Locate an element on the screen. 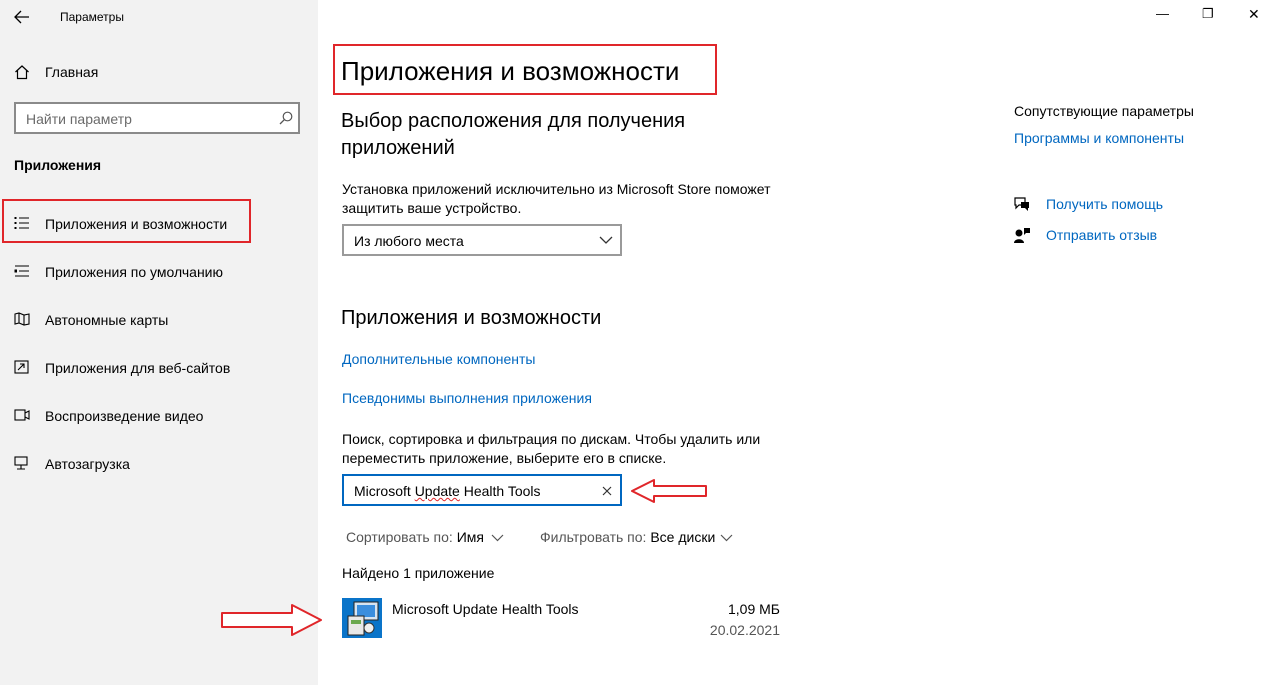 This screenshot has width=1264, height=685. clear-icon is located at coordinates (607, 491).